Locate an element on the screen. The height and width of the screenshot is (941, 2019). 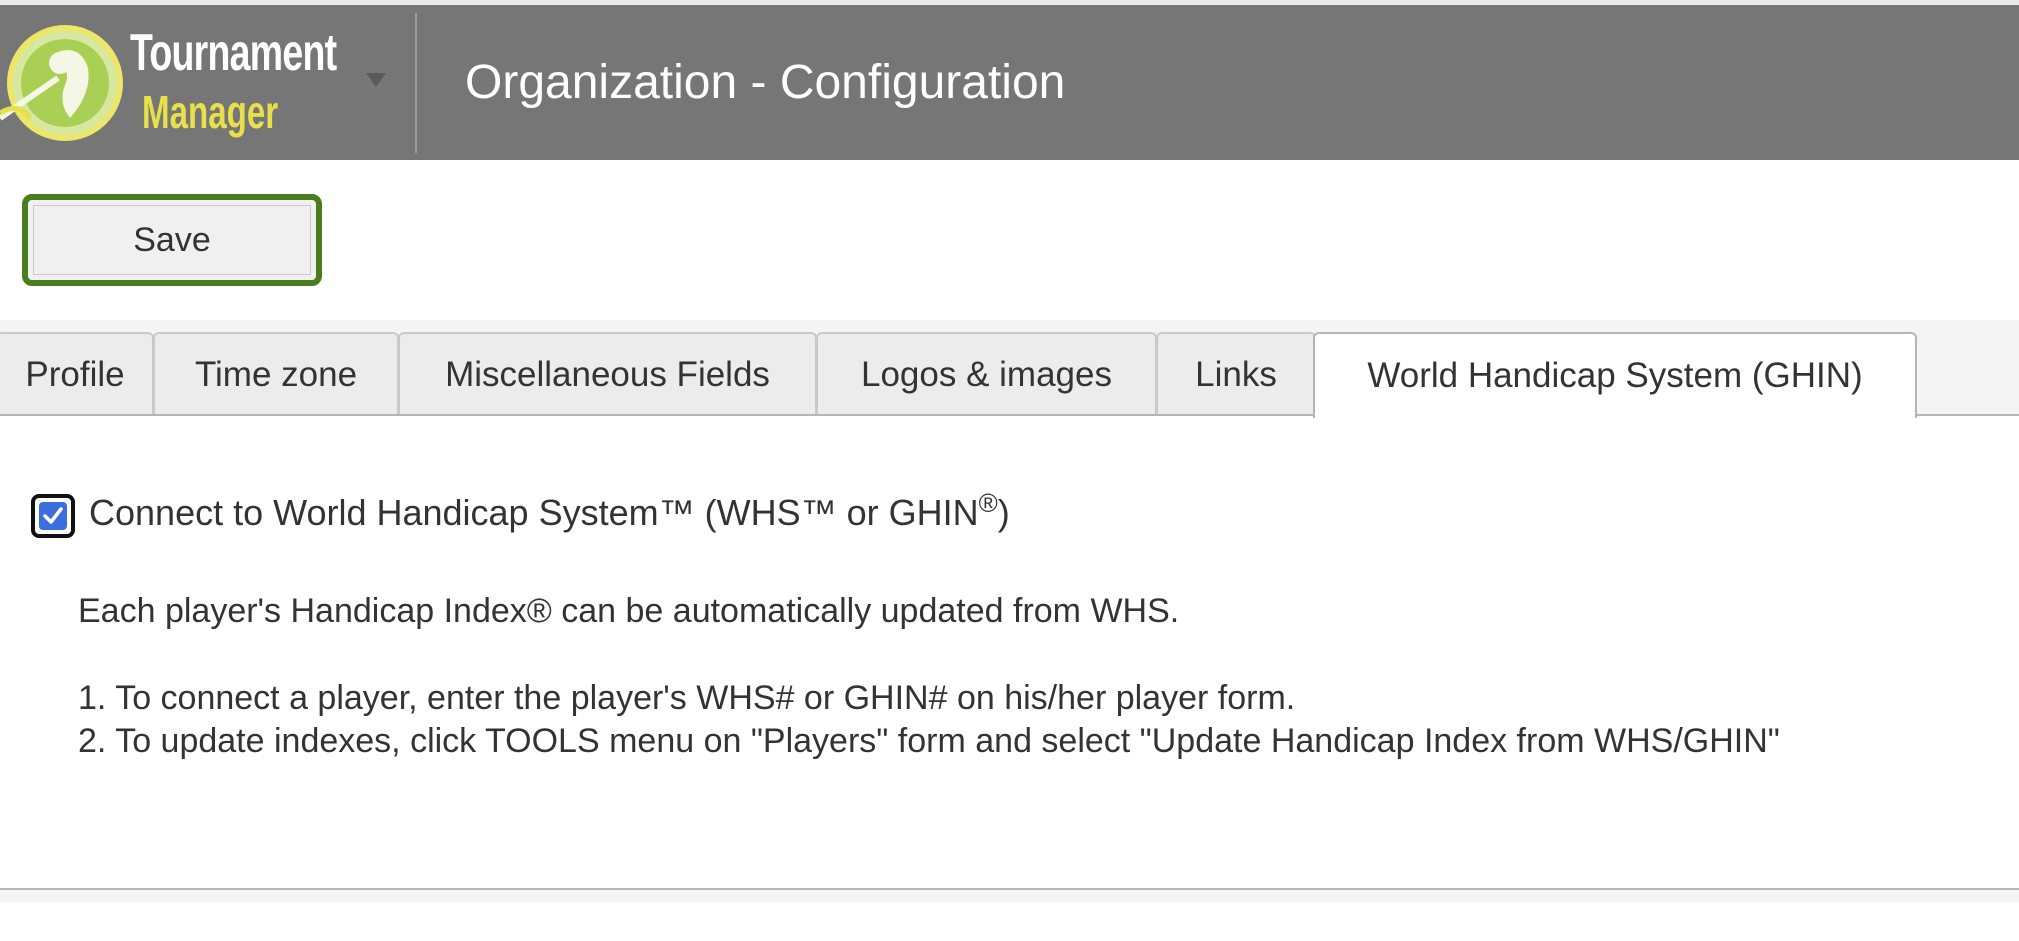
tab-miscellaneous-fields: Miscellaneous Fields is located at coordinates (607, 374).